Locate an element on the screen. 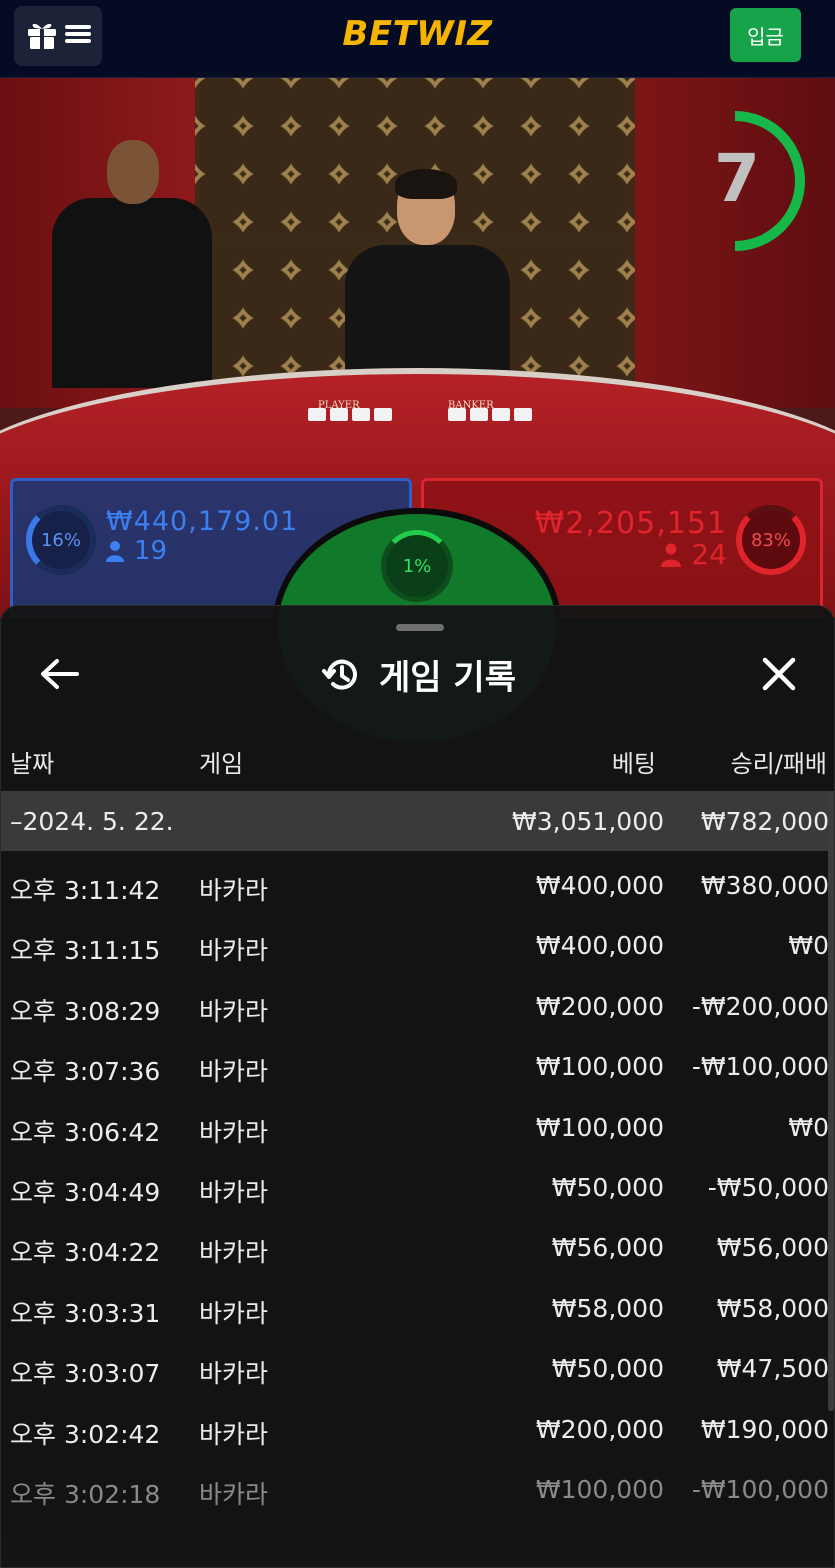  player-cards is located at coordinates (350, 414).